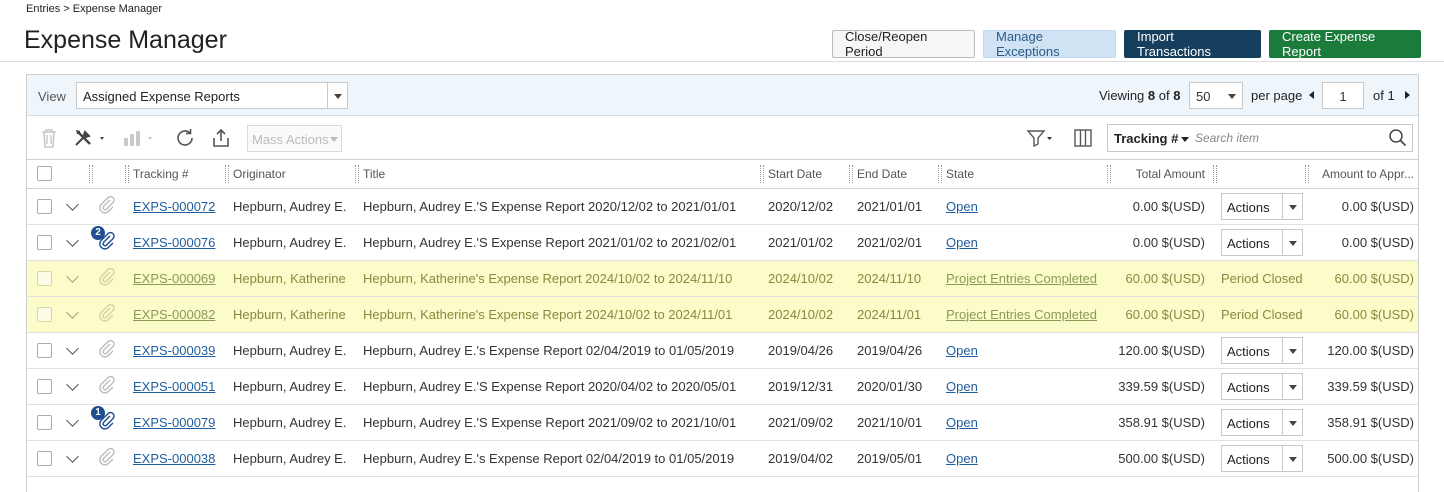  What do you see at coordinates (1158, 174) in the screenshot?
I see `column-header-total-amount: Total Amount` at bounding box center [1158, 174].